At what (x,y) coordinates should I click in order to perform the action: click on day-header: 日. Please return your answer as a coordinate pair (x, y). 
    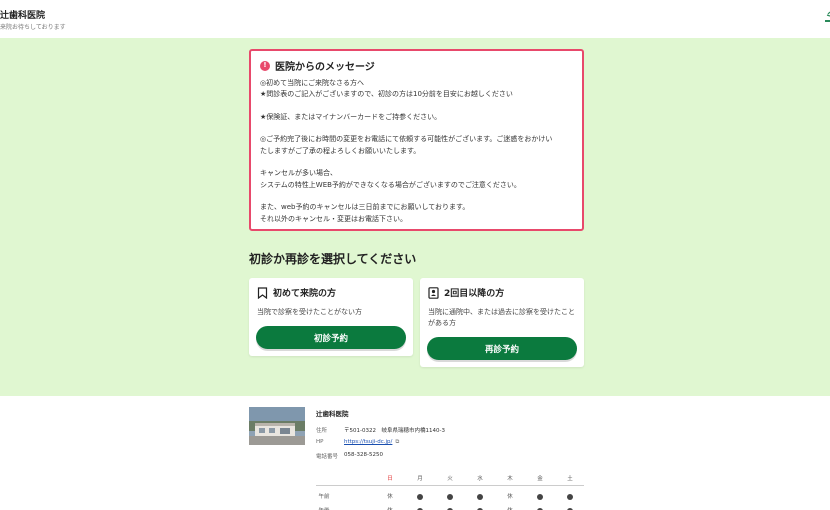
    Looking at the image, I should click on (390, 479).